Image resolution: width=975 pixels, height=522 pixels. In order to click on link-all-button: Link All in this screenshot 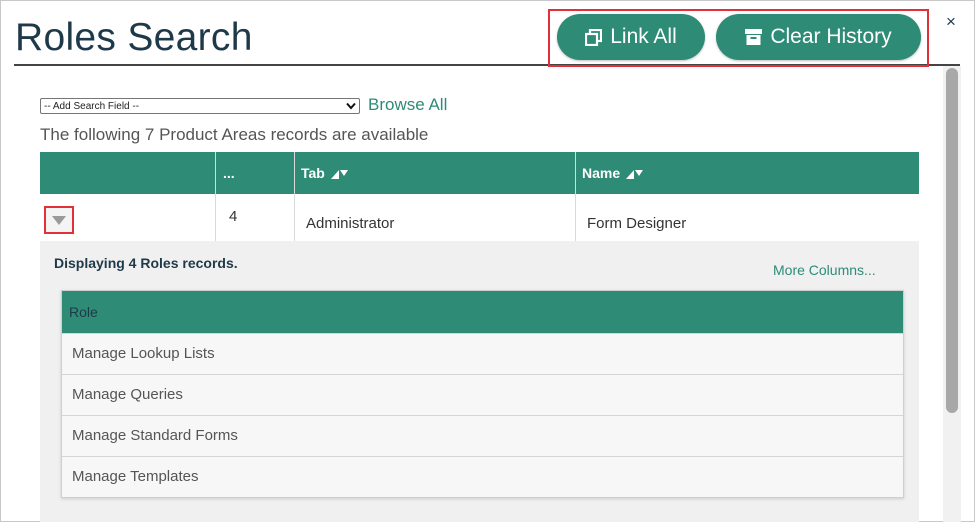, I will do `click(631, 37)`.